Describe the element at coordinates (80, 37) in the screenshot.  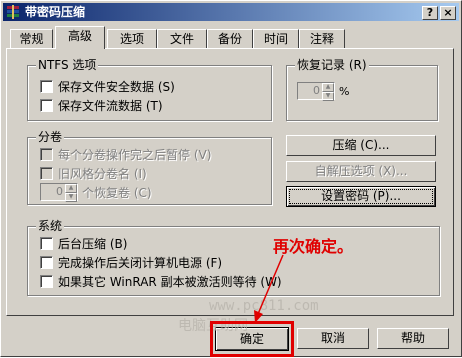
I see `tab-advanced: 高级` at that location.